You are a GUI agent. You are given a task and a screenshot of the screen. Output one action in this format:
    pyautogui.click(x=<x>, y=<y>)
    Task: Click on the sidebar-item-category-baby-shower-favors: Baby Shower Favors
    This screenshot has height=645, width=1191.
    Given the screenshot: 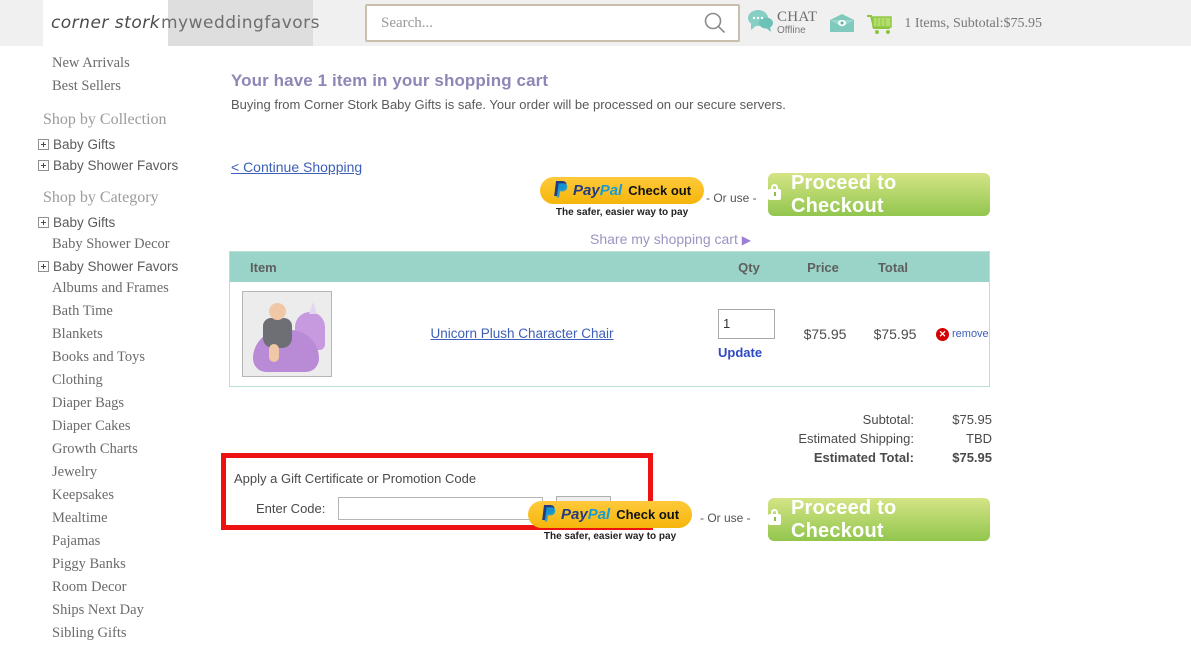 What is the action you would take?
    pyautogui.click(x=110, y=266)
    